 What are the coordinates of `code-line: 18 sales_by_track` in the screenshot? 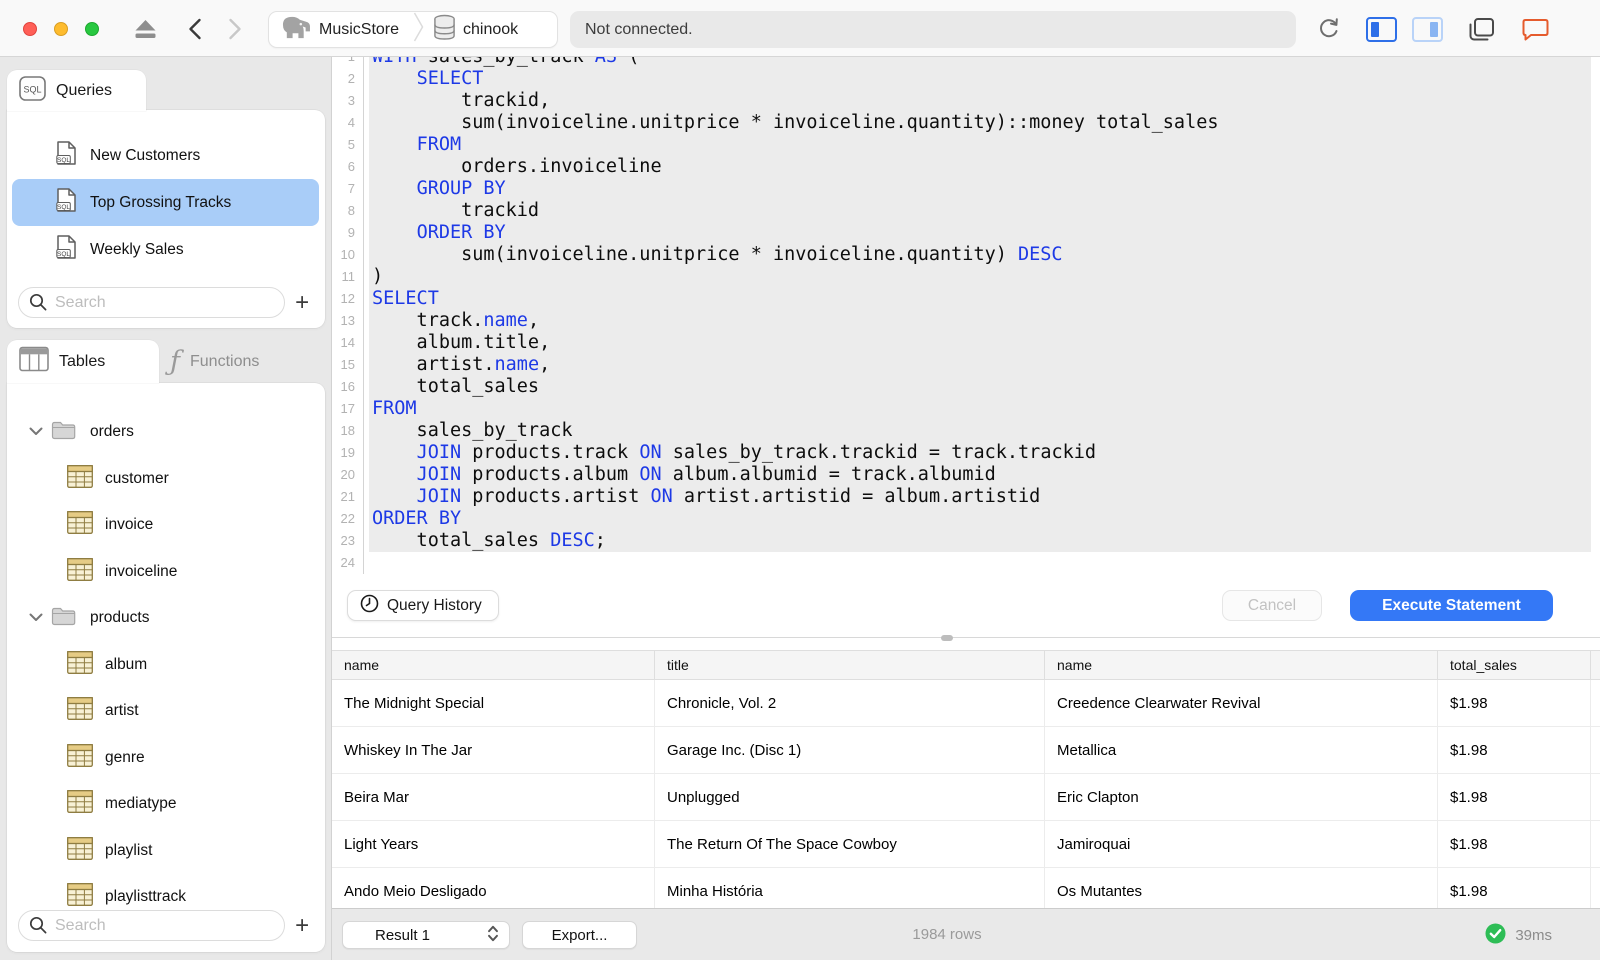 It's located at (966, 431).